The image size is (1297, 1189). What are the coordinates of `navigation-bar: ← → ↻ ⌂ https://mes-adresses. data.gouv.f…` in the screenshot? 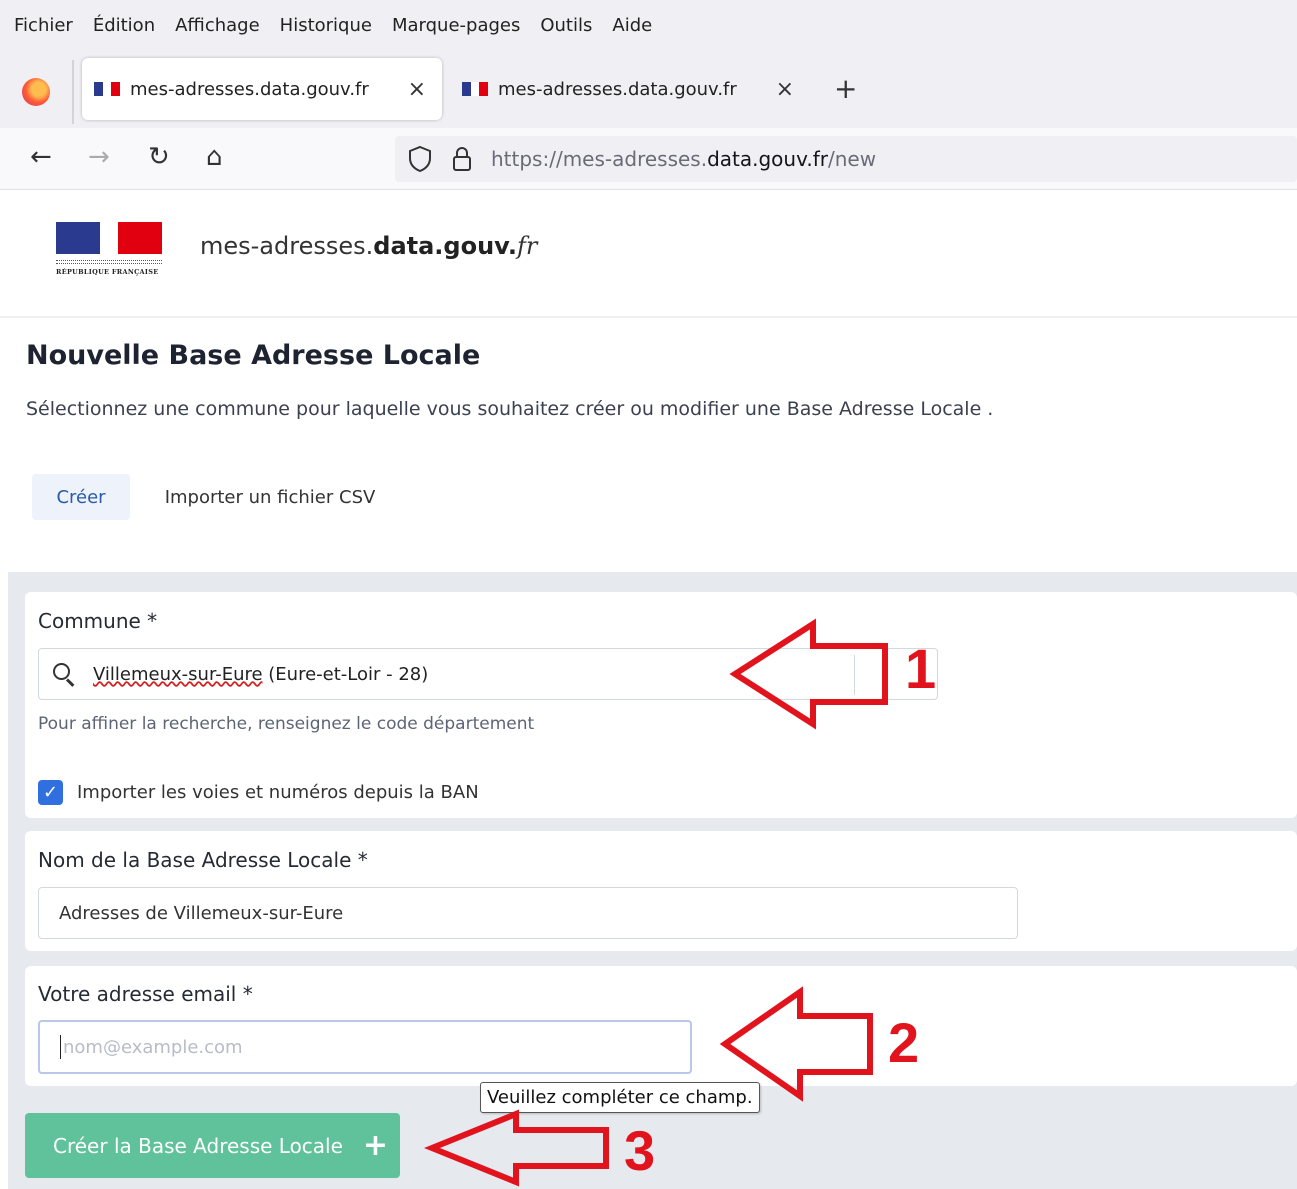 It's located at (648, 159).